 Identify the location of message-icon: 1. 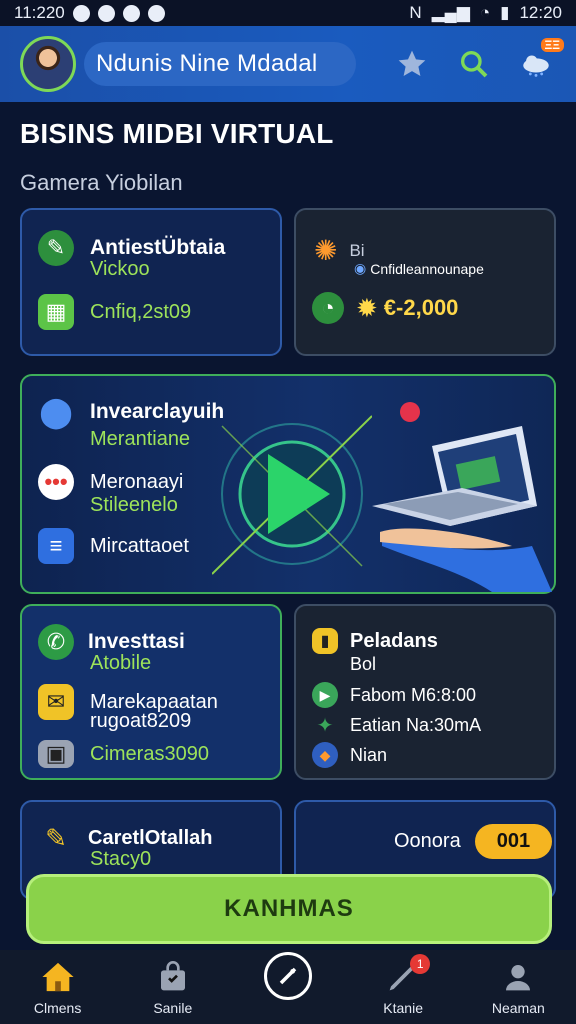
(408, 974).